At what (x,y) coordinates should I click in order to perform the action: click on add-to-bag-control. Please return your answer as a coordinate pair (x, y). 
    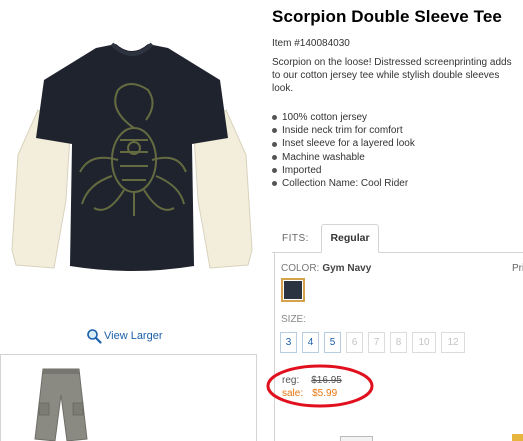
    Looking at the image, I should click on (356, 438).